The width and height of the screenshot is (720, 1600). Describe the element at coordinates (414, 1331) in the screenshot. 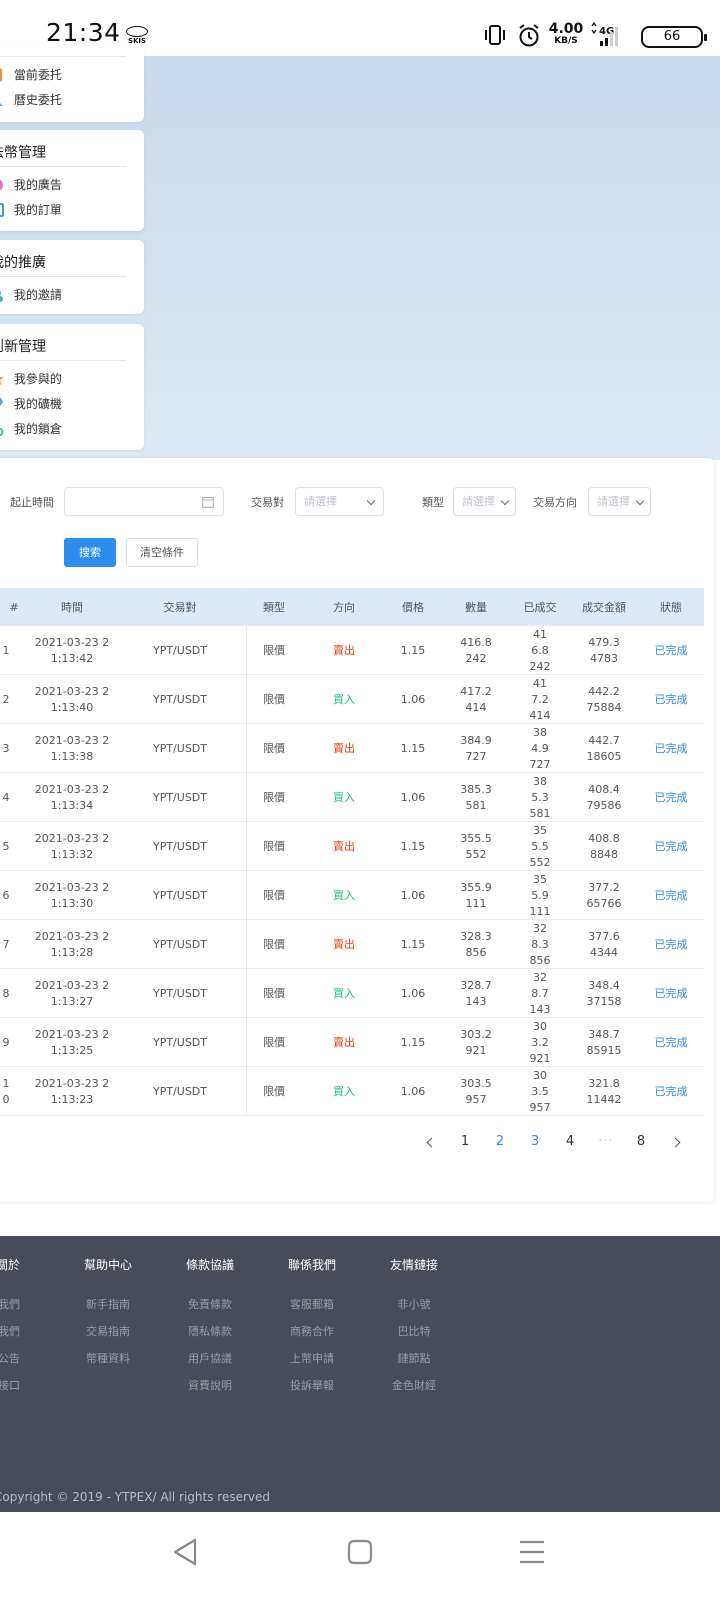

I see `footer-link: 巴比特` at that location.